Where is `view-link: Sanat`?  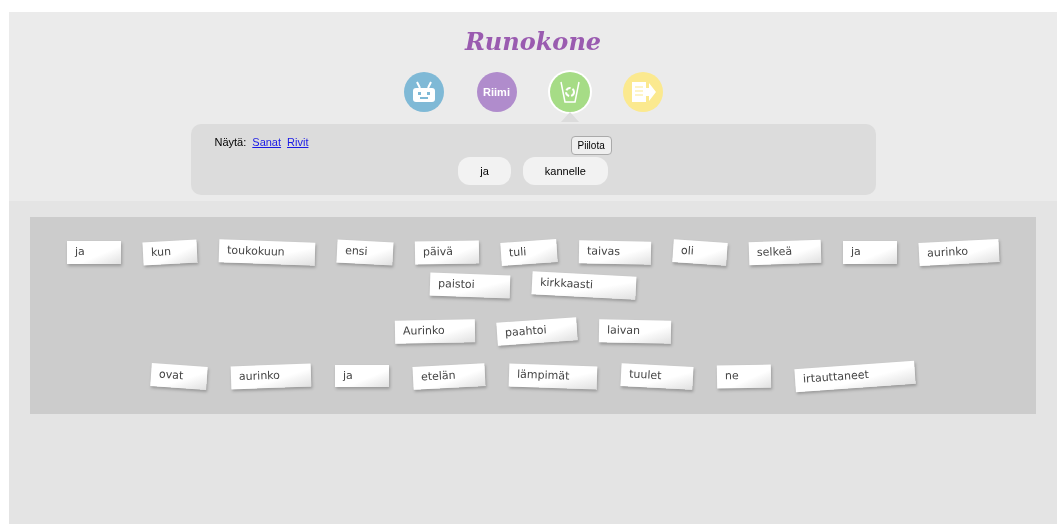 view-link: Sanat is located at coordinates (267, 142).